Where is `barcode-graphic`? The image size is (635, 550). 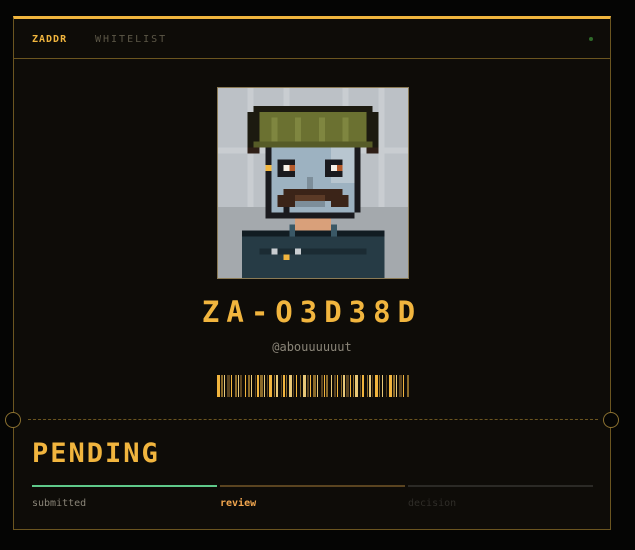 barcode-graphic is located at coordinates (313, 386).